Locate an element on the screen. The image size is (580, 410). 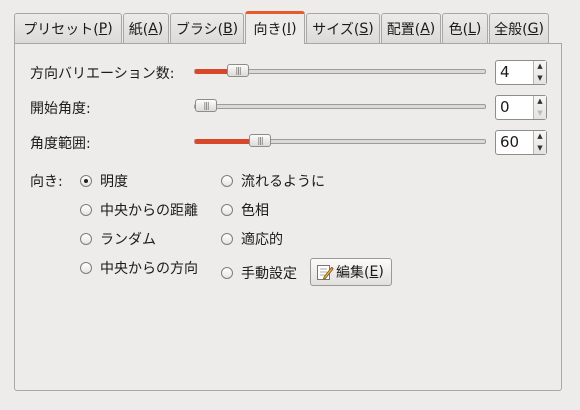
edit-button: 編集(E) is located at coordinates (351, 272).